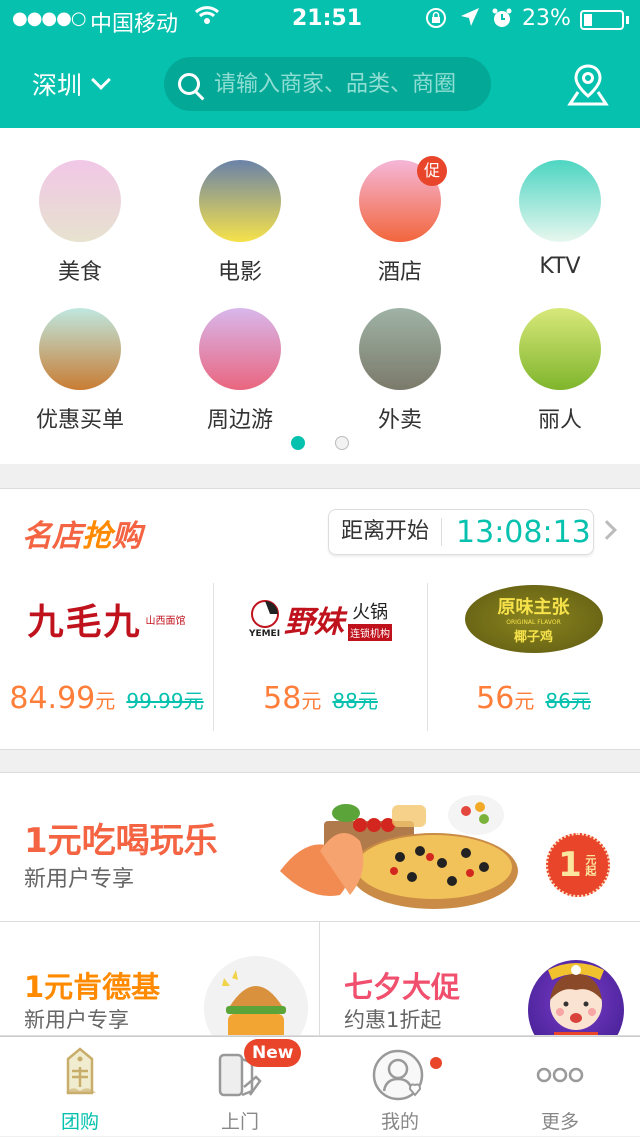 Image resolution: width=640 pixels, height=1137 pixels. Describe the element at coordinates (101, 80) in the screenshot. I see `chevron-down-icon` at that location.